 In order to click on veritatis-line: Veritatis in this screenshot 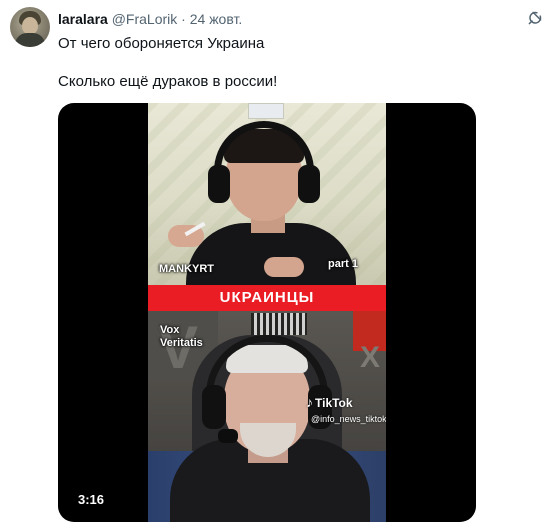, I will do `click(181, 343)`.